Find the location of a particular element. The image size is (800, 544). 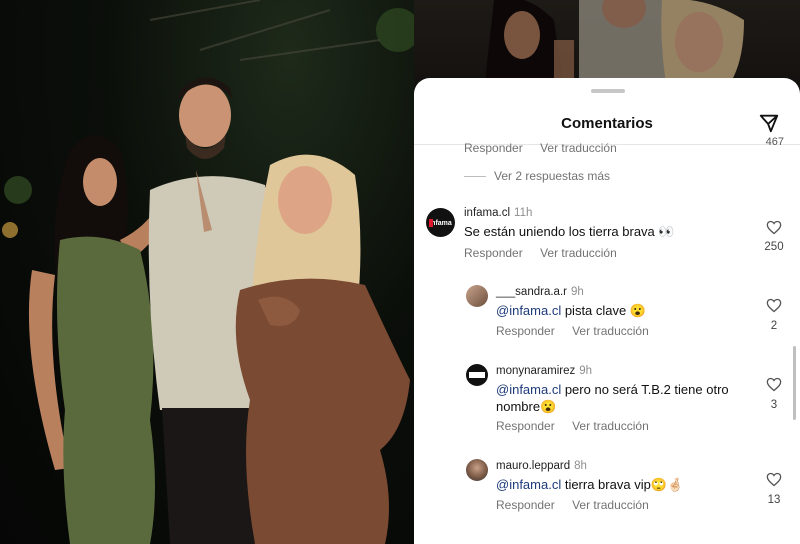

like-count: 3 is located at coordinates (774, 405).